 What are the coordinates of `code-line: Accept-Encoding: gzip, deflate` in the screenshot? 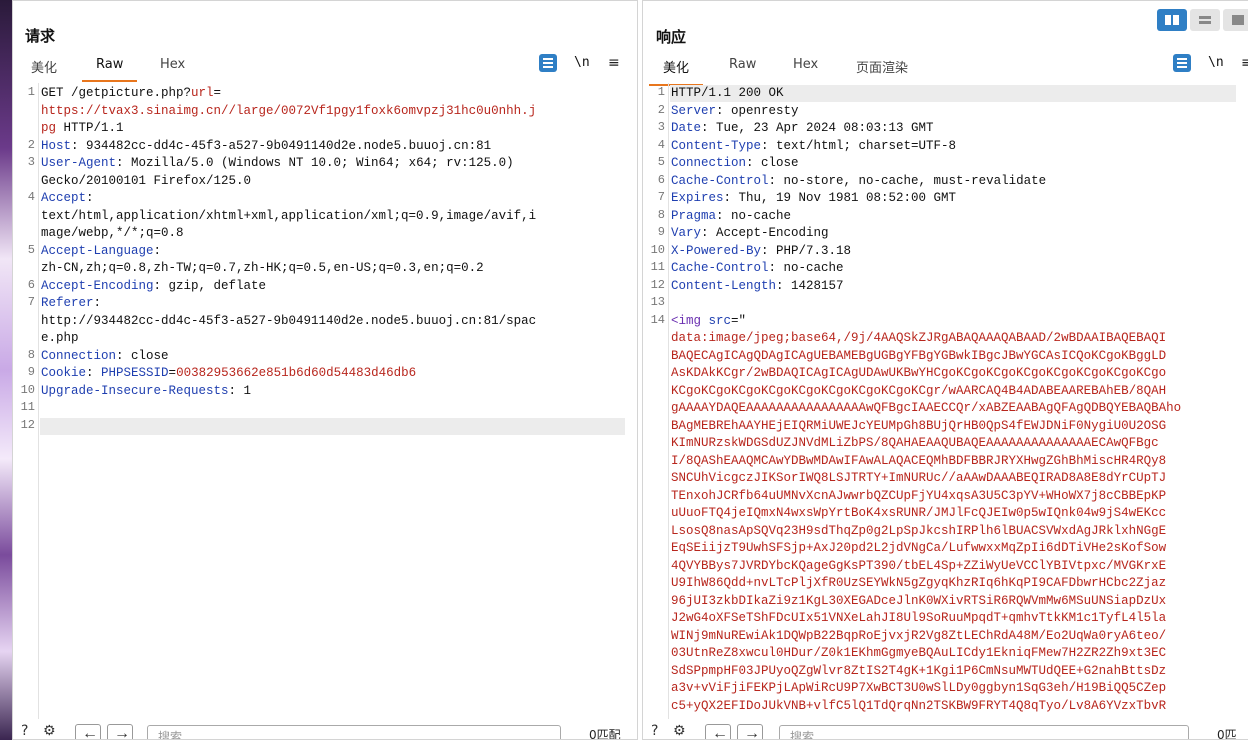 It's located at (153, 287).